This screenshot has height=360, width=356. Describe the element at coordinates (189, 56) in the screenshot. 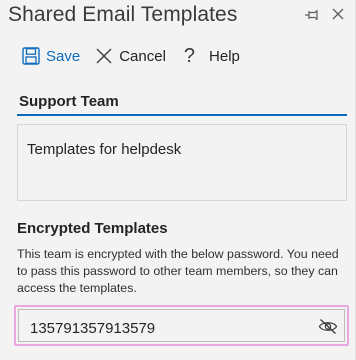

I see `question-mark-icon: ?` at that location.